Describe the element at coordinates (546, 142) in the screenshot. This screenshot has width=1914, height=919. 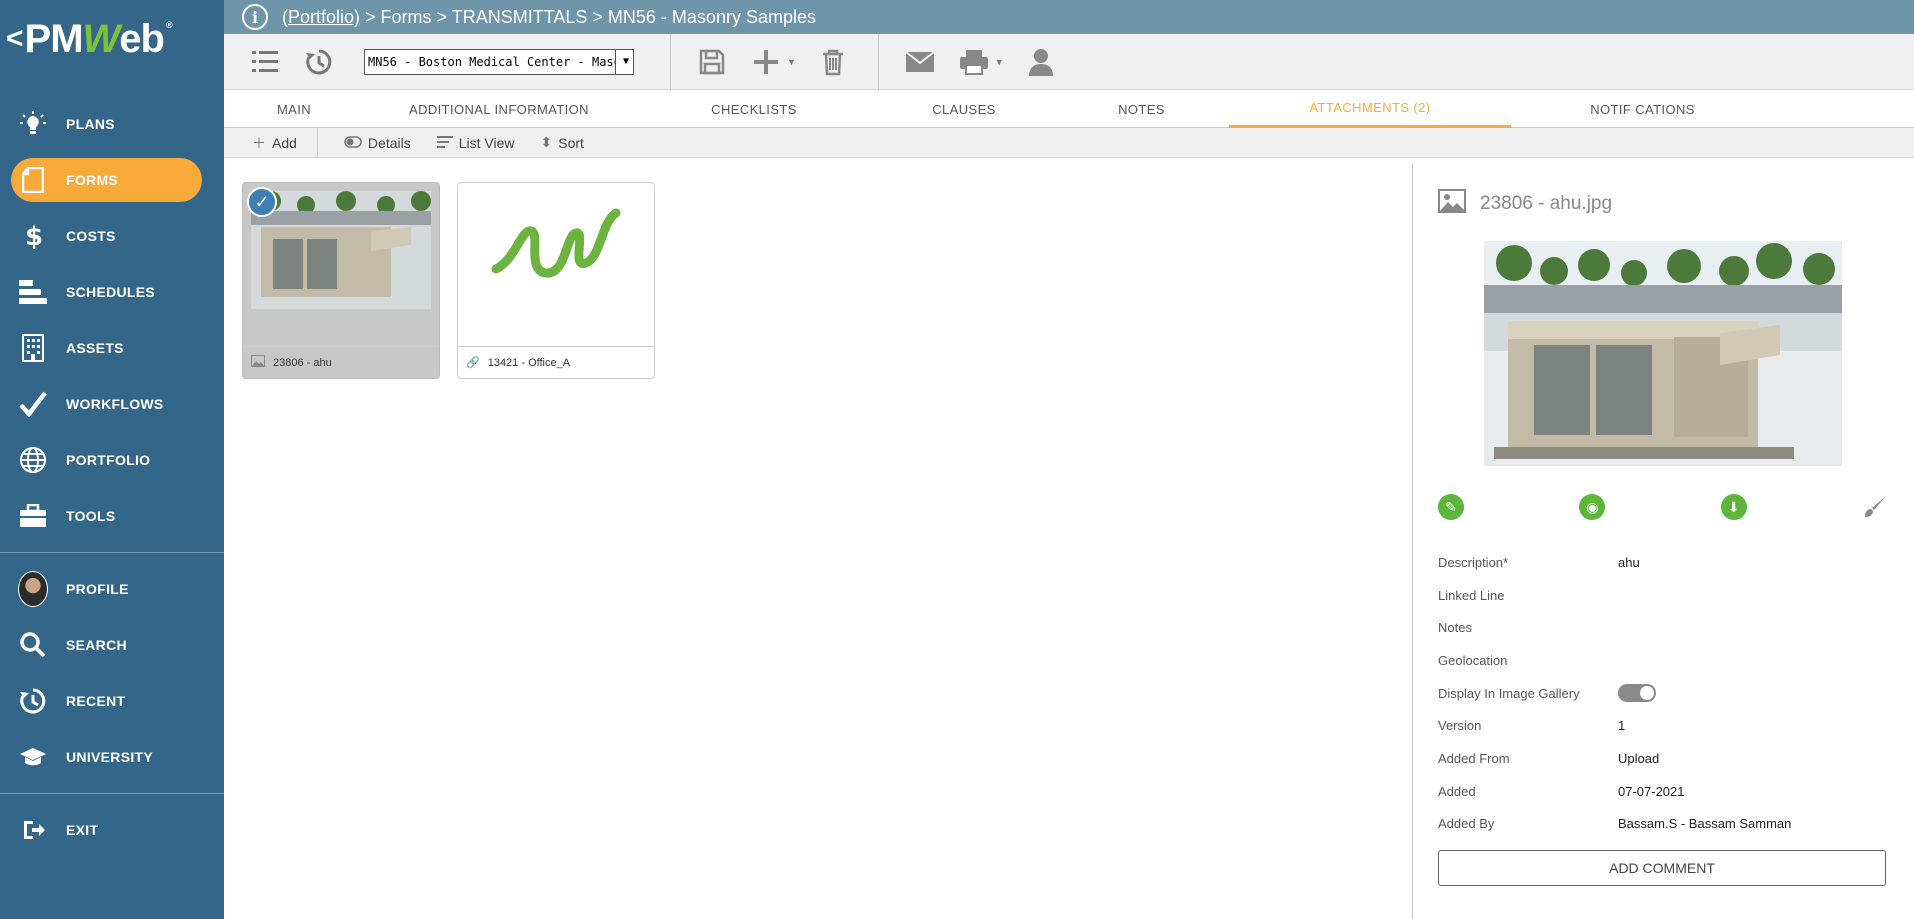
I see `sort-icon: ⬍` at that location.